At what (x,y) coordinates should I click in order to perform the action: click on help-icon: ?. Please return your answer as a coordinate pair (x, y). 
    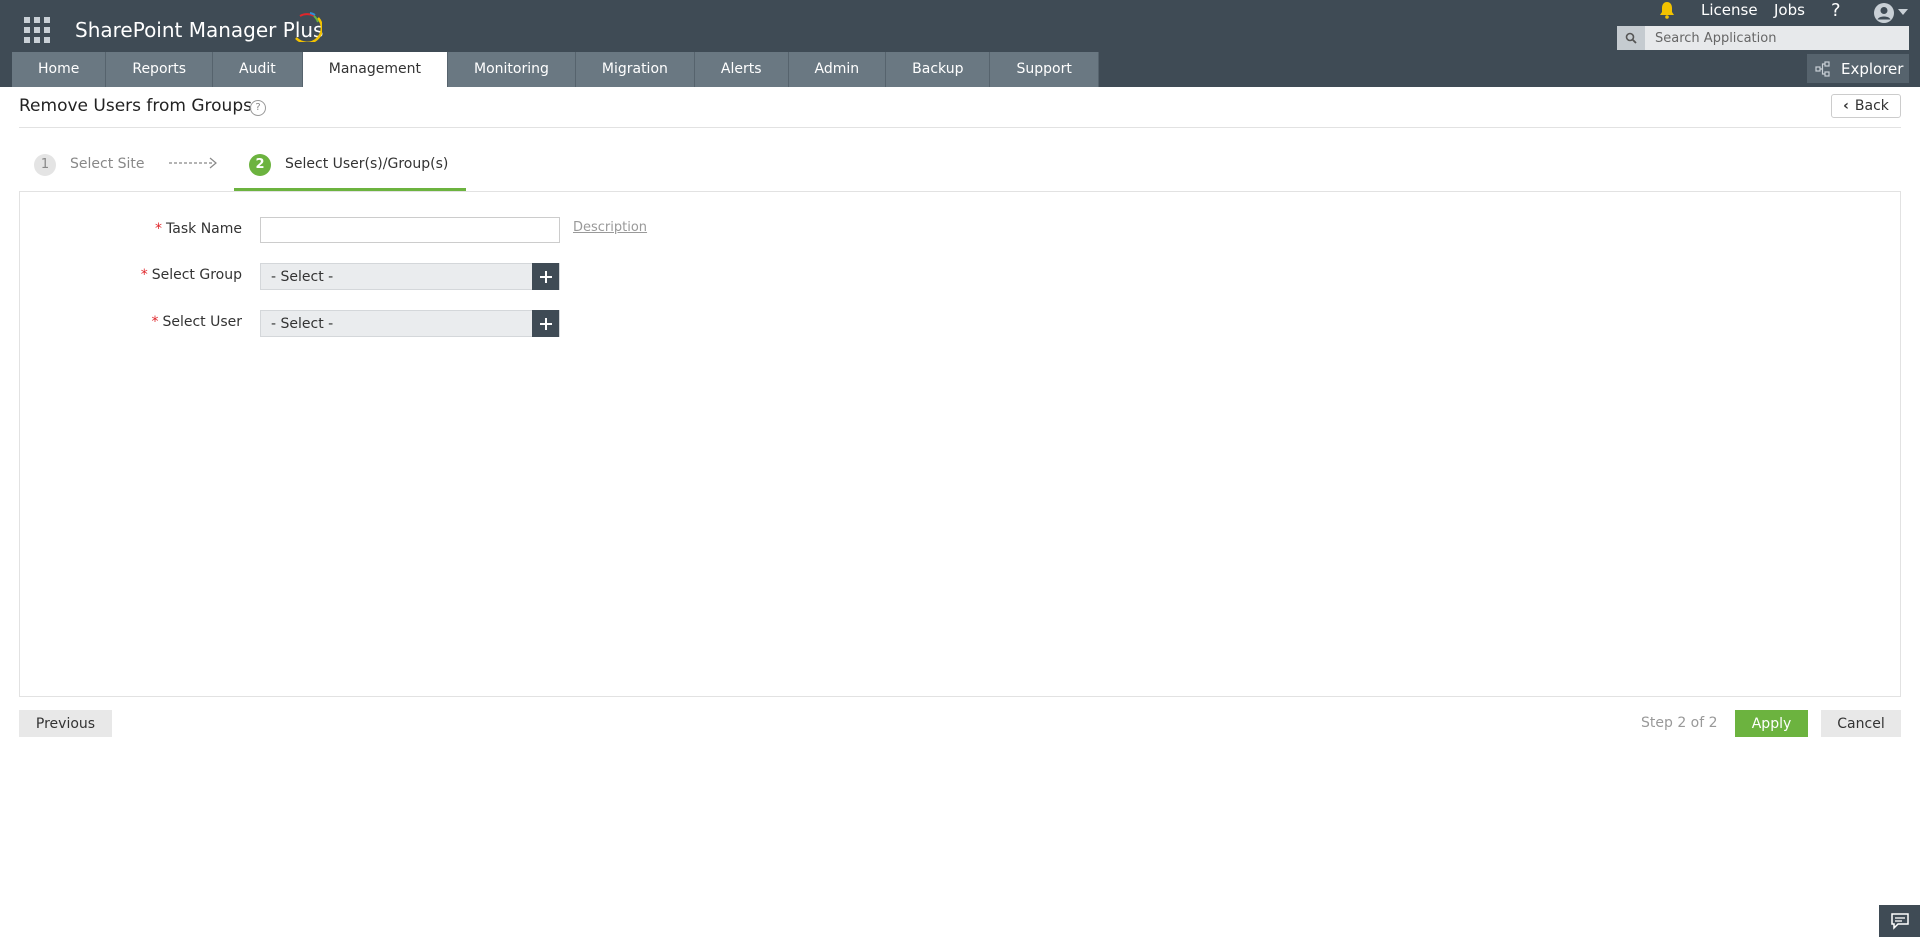
    Looking at the image, I should click on (1836, 10).